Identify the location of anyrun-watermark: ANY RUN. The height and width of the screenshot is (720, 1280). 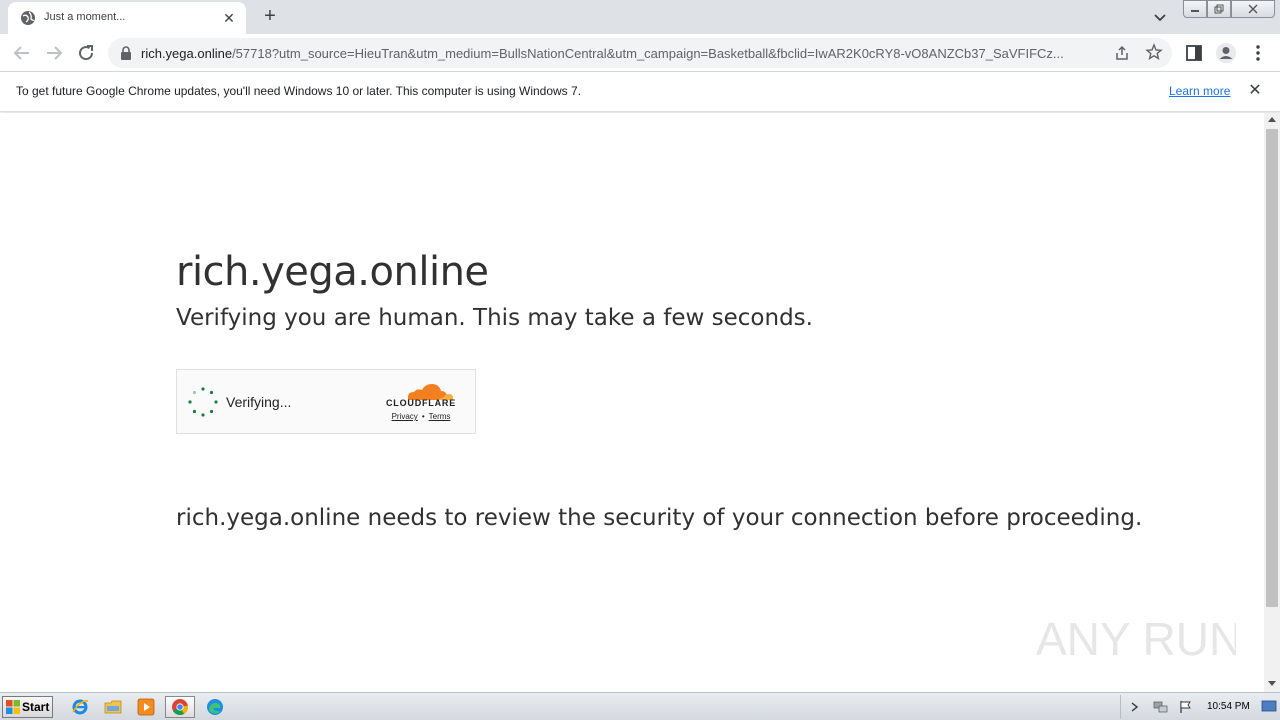
(1136, 639).